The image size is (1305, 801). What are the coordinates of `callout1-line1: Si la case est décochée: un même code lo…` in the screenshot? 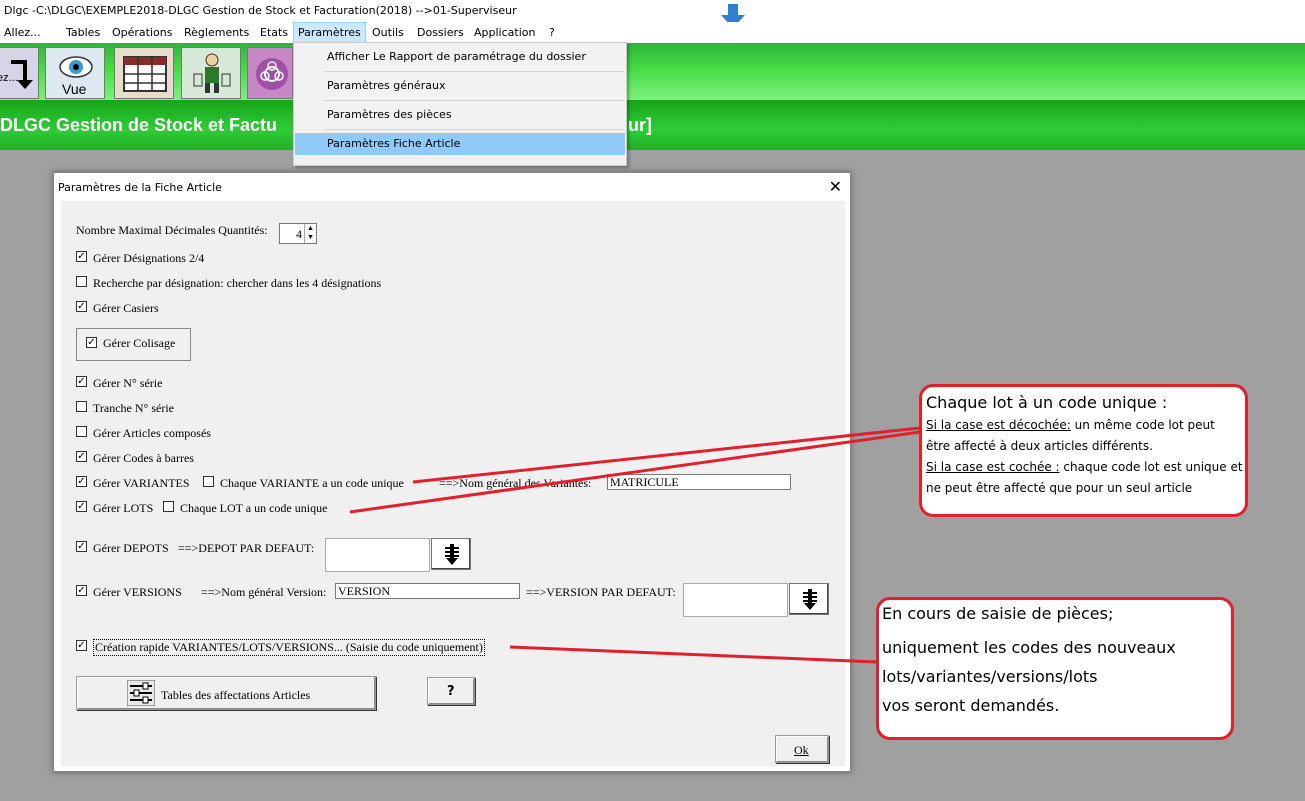 It's located at (1070, 425).